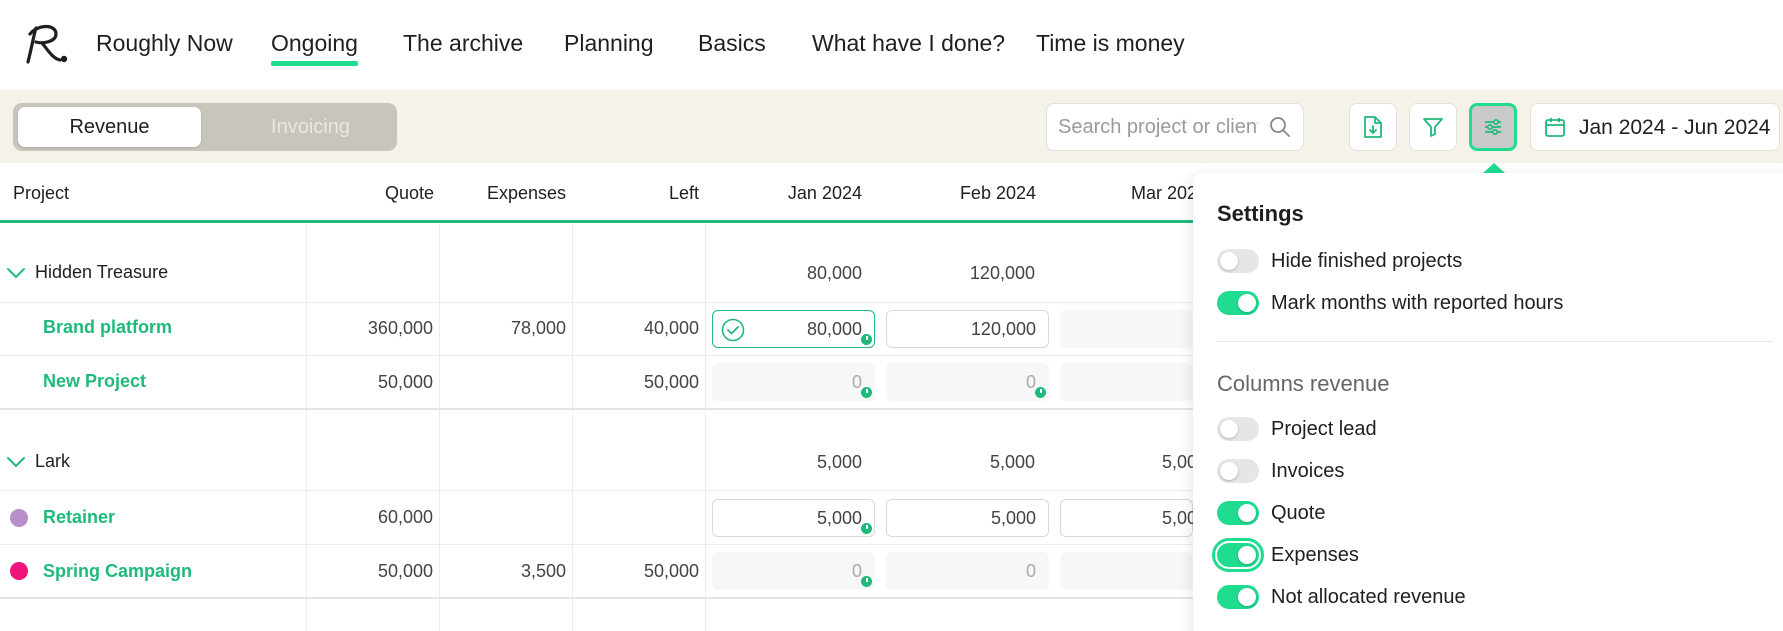 This screenshot has width=1783, height=631. I want to click on revenue-tab: Revenue, so click(109, 127).